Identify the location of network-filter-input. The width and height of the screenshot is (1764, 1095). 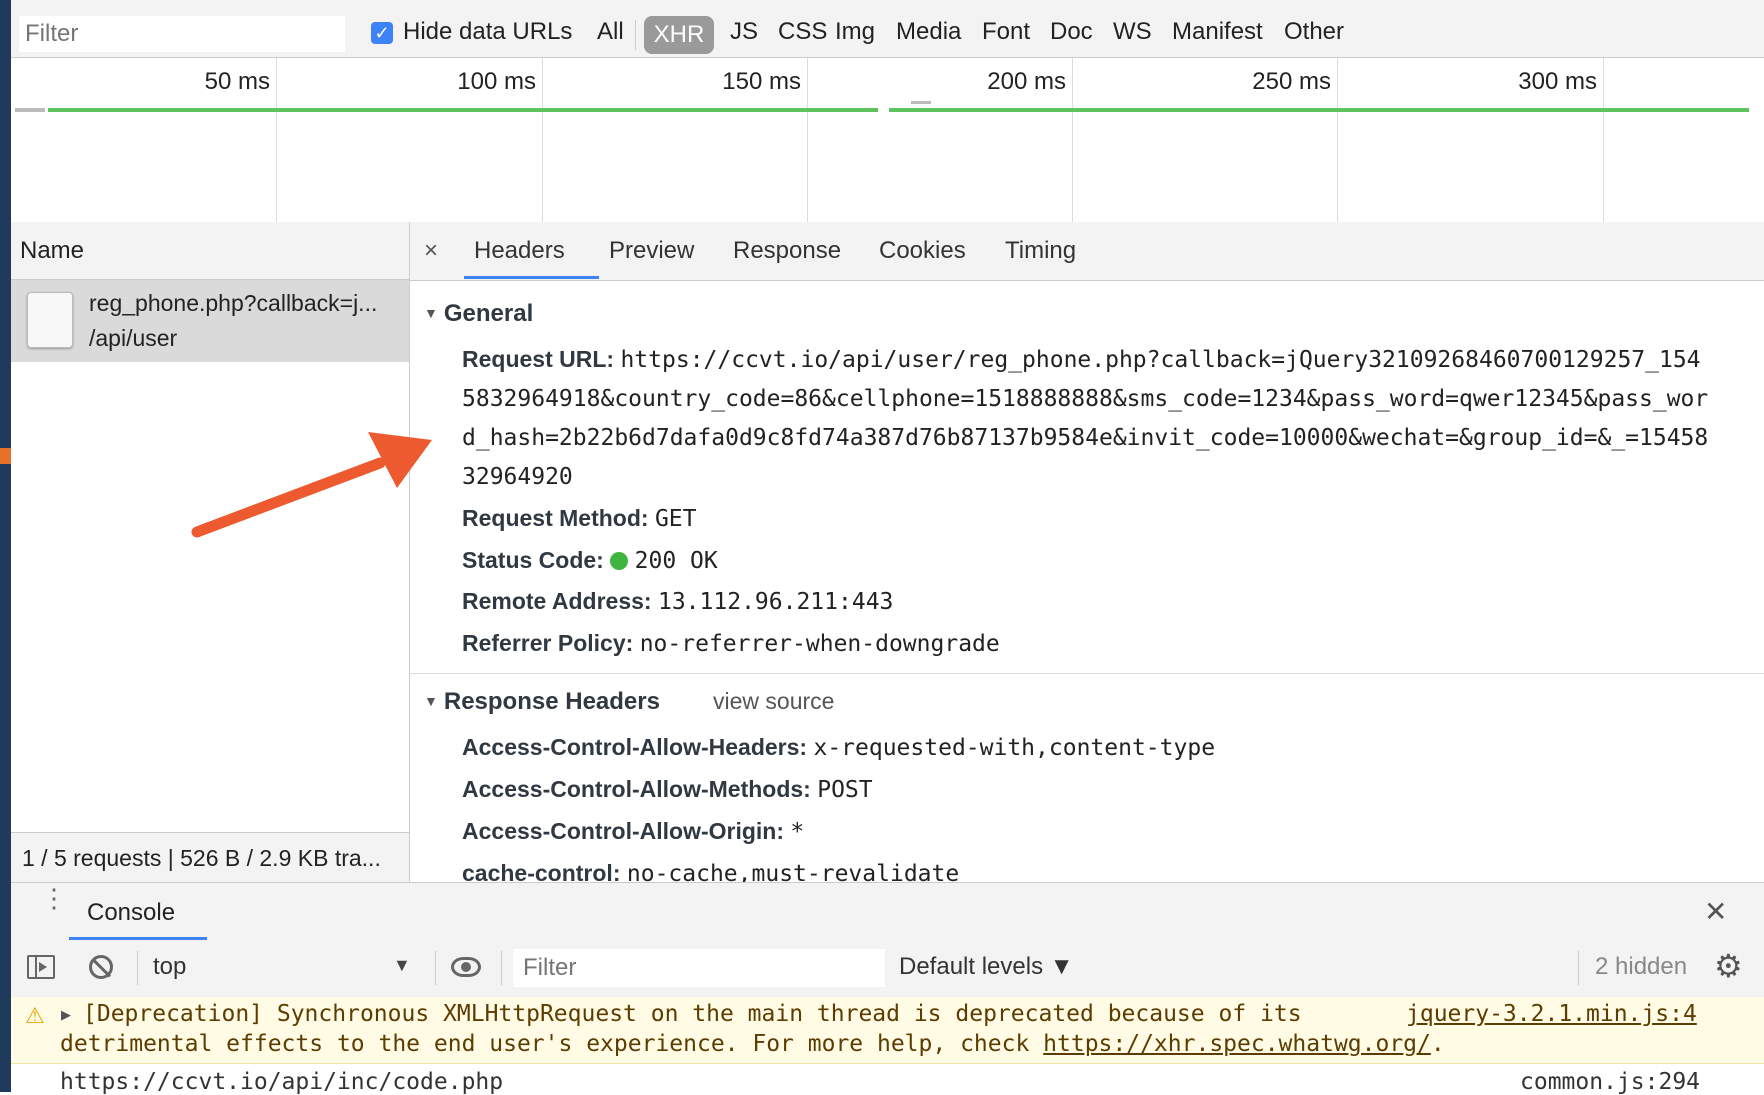
(182, 34).